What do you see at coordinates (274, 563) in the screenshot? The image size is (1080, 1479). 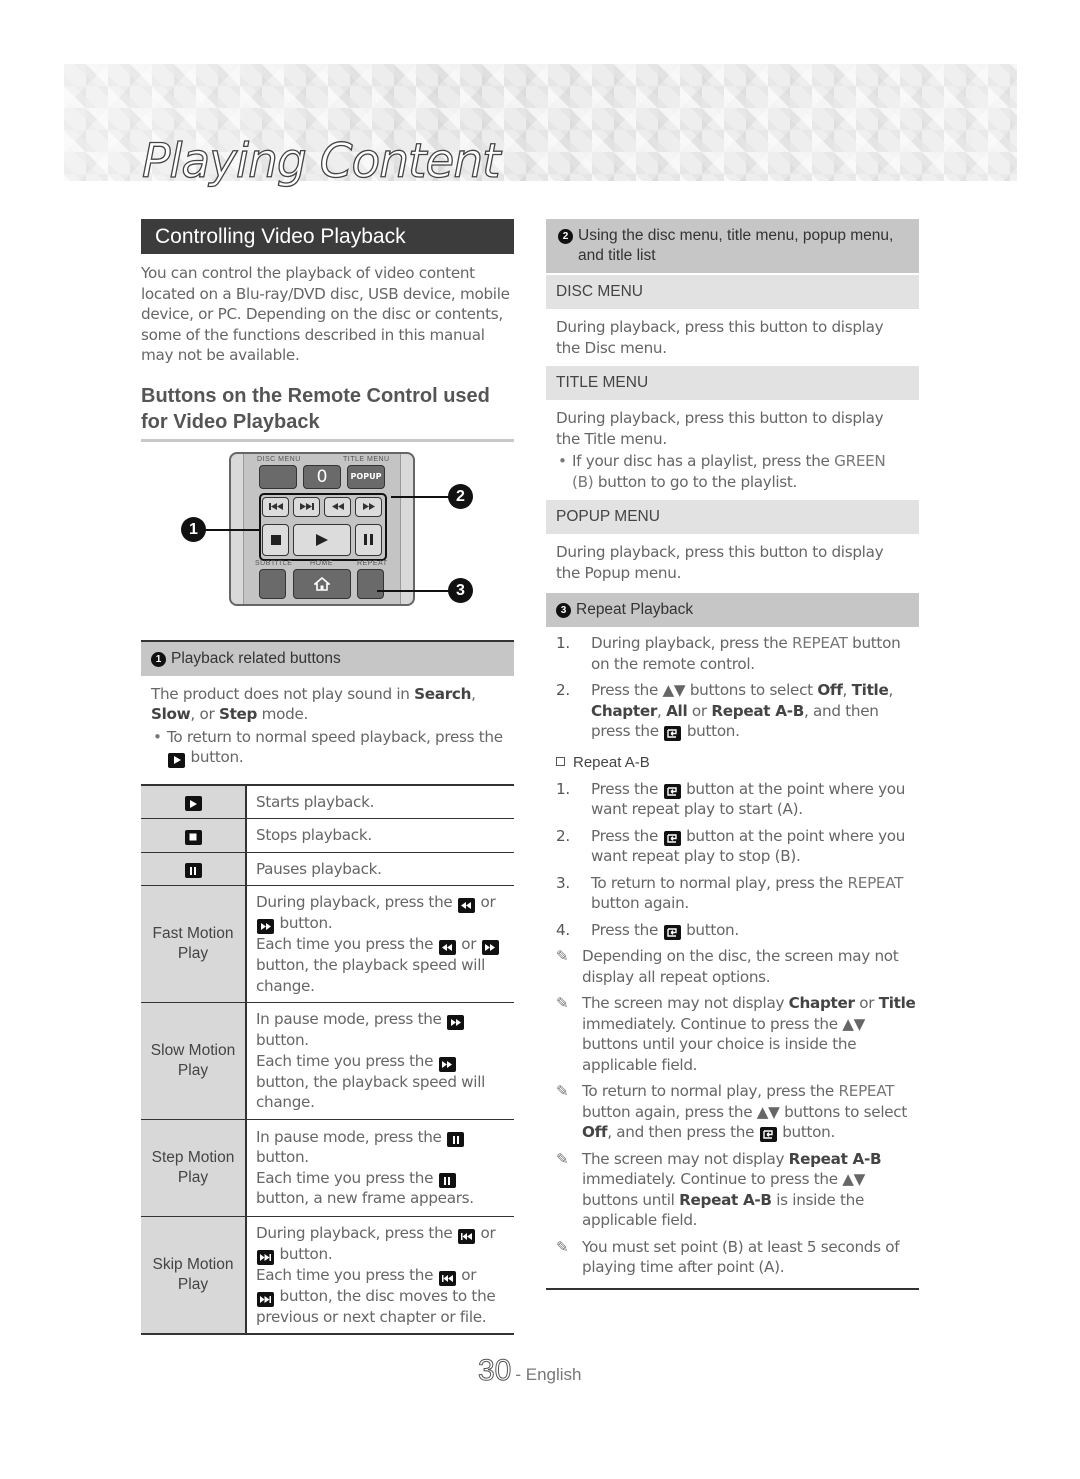 I see `subtitle-label: SUBTITLE` at bounding box center [274, 563].